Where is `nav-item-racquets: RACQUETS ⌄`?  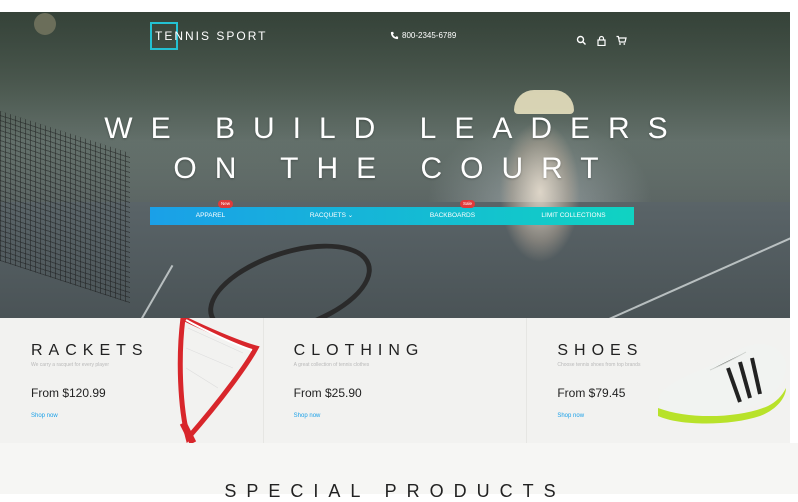
nav-item-racquets: RACQUETS ⌄ is located at coordinates (331, 216).